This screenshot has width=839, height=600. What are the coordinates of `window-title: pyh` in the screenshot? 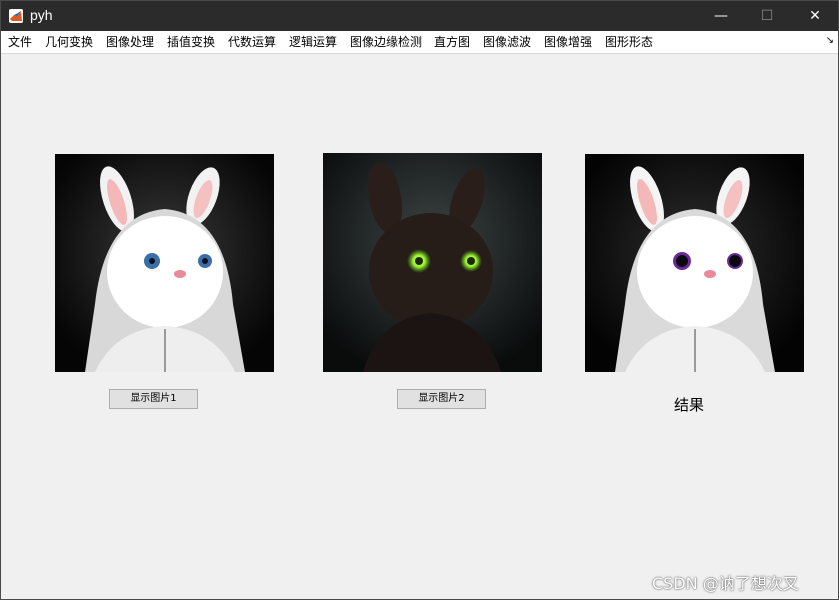 It's located at (41, 15).